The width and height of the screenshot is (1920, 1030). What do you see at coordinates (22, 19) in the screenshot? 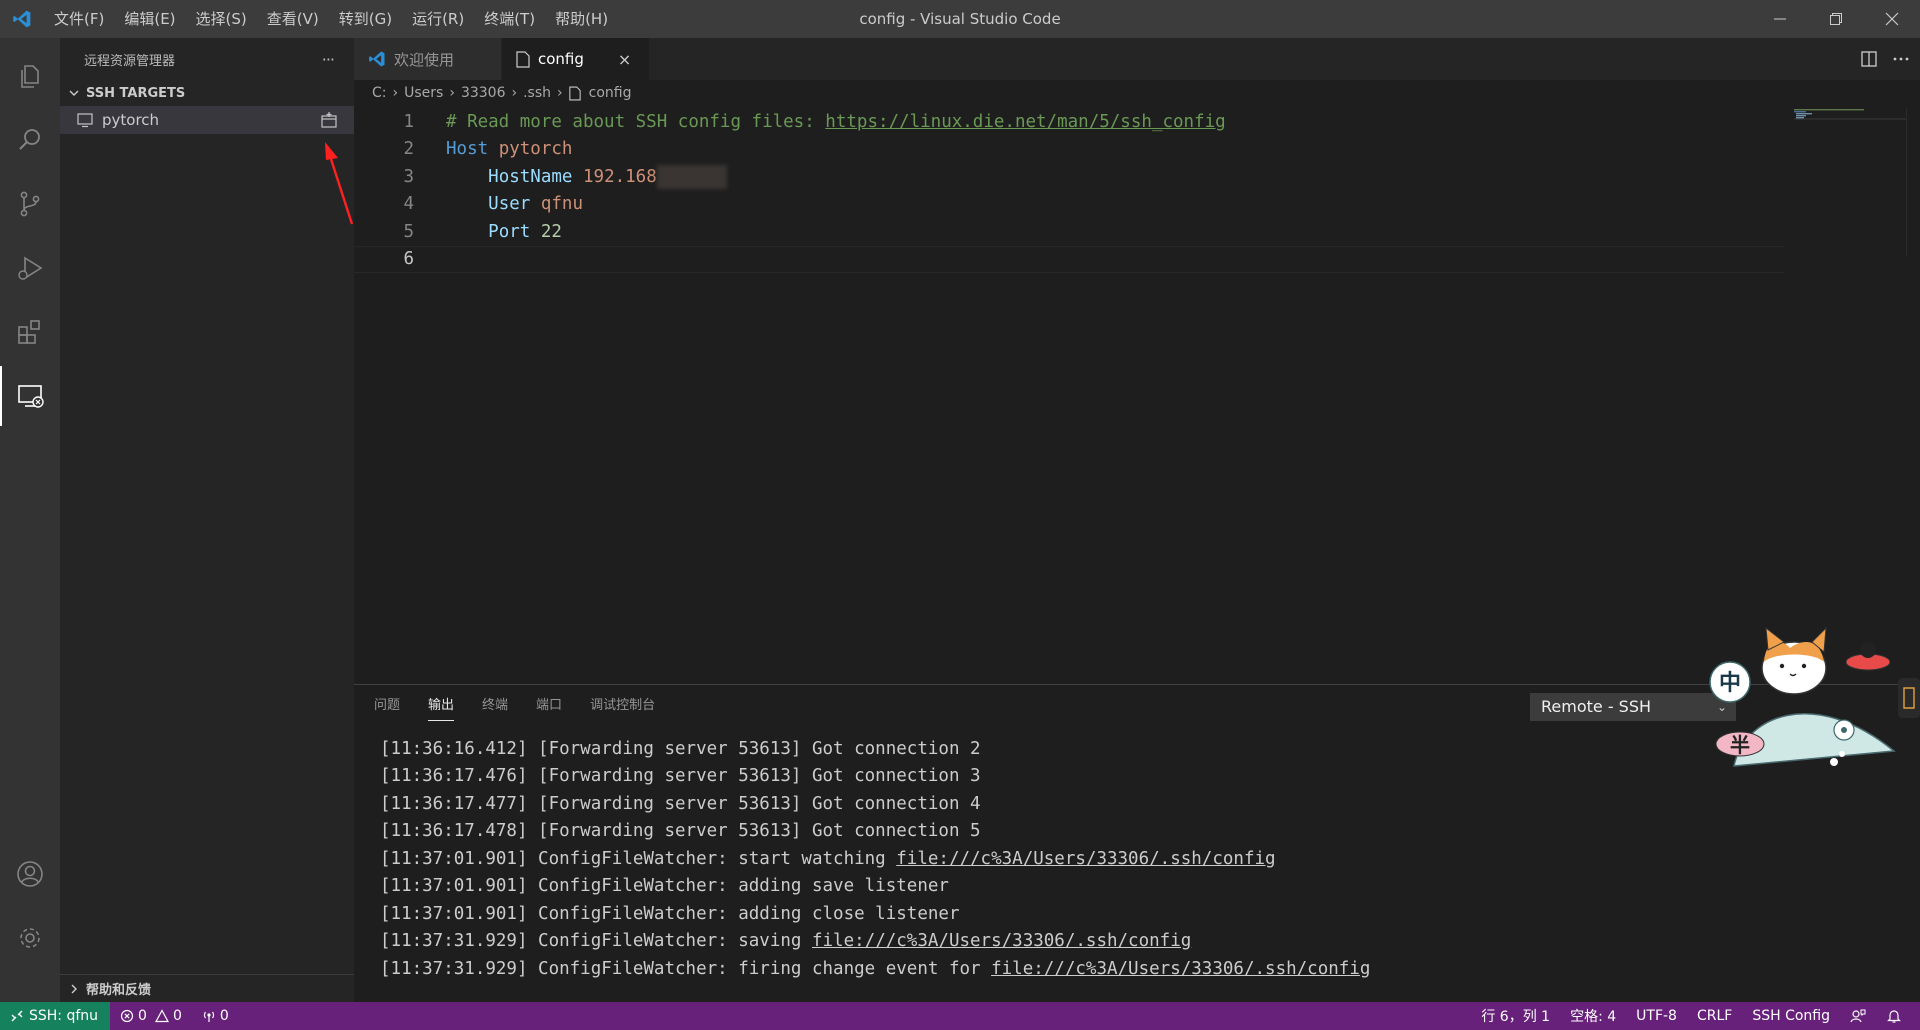
I see `vscode-logo-icon` at bounding box center [22, 19].